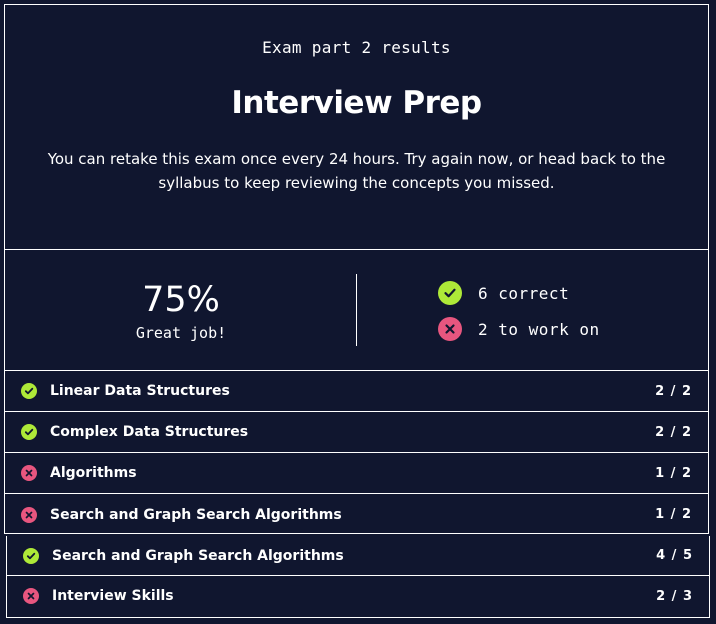 This screenshot has height=624, width=716. I want to click on score-percent: 75%, so click(181, 300).